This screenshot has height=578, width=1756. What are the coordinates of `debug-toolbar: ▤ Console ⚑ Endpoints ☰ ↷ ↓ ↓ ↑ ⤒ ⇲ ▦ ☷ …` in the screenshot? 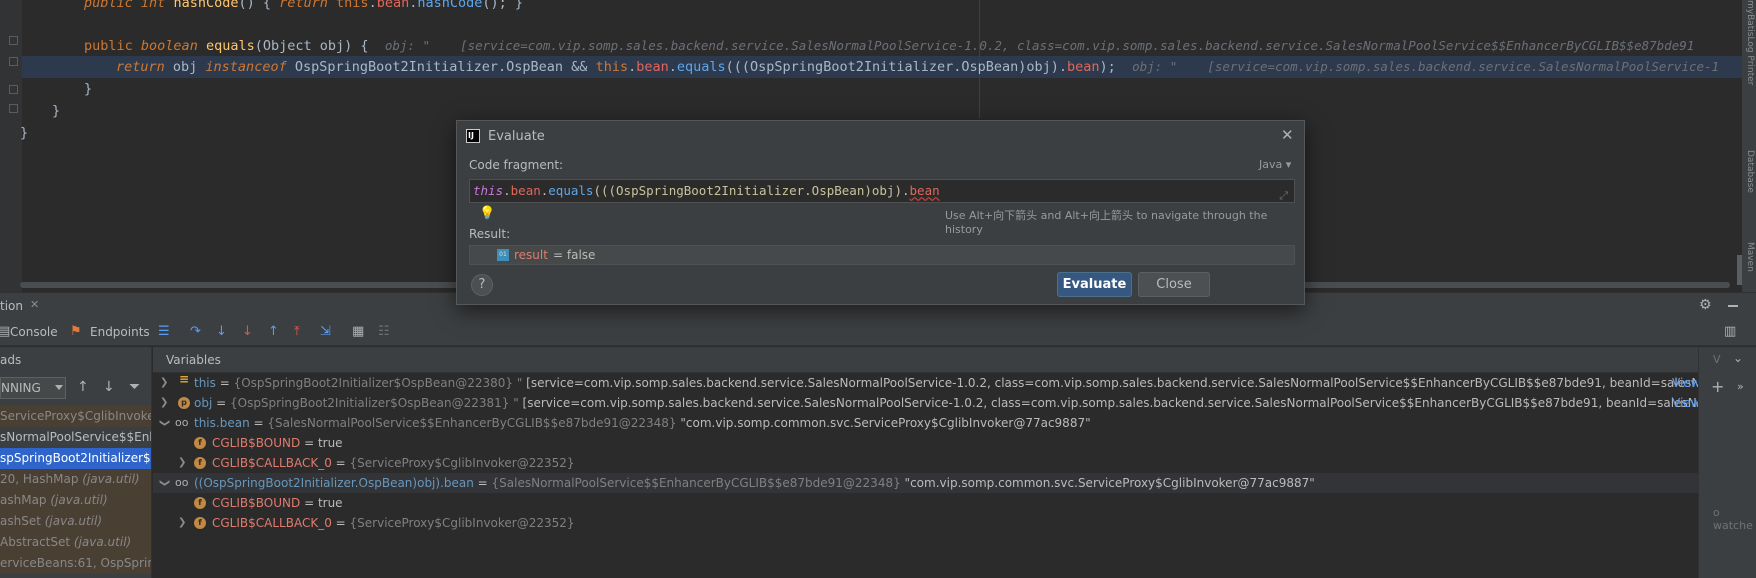 It's located at (878, 333).